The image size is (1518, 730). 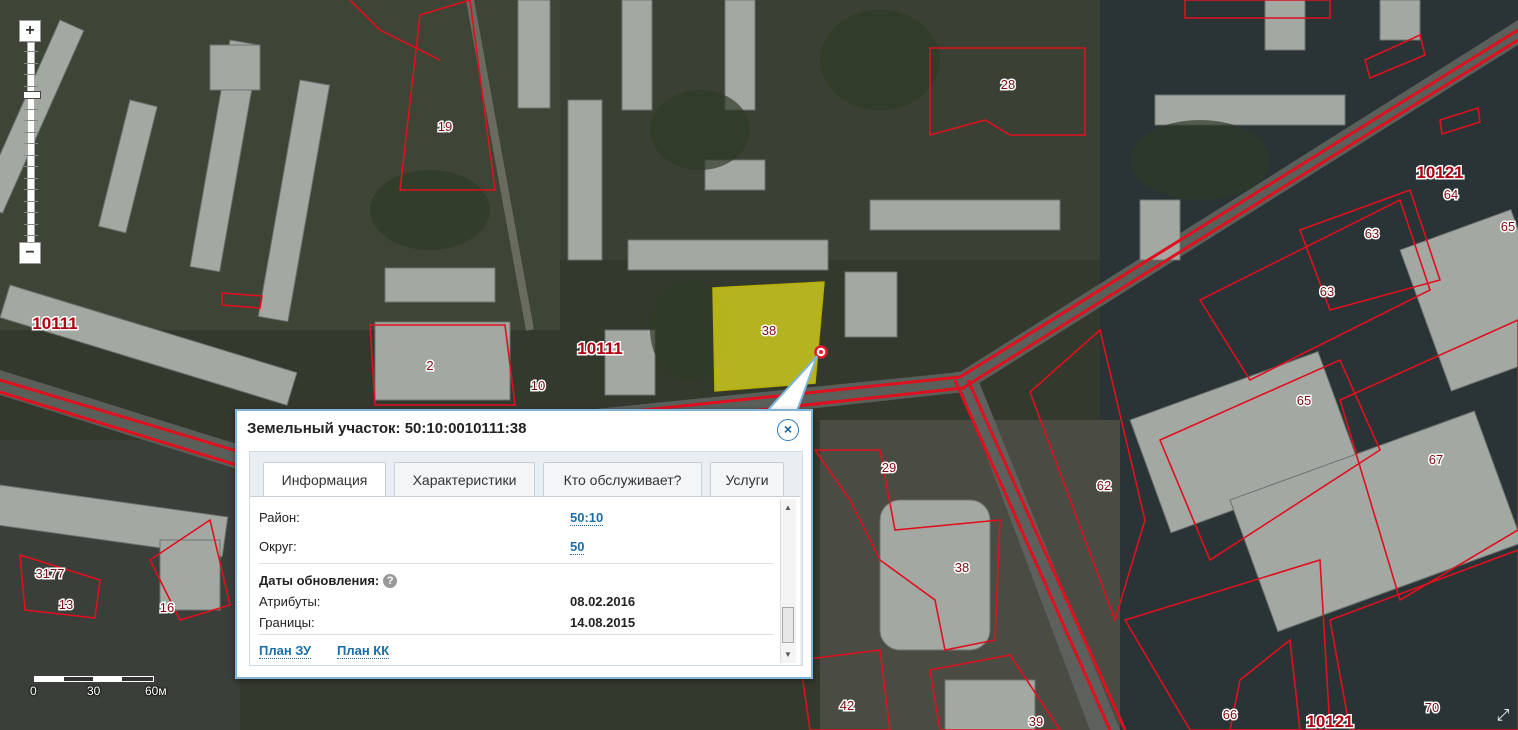 What do you see at coordinates (577, 547) in the screenshot?
I see `okrug-link: 50` at bounding box center [577, 547].